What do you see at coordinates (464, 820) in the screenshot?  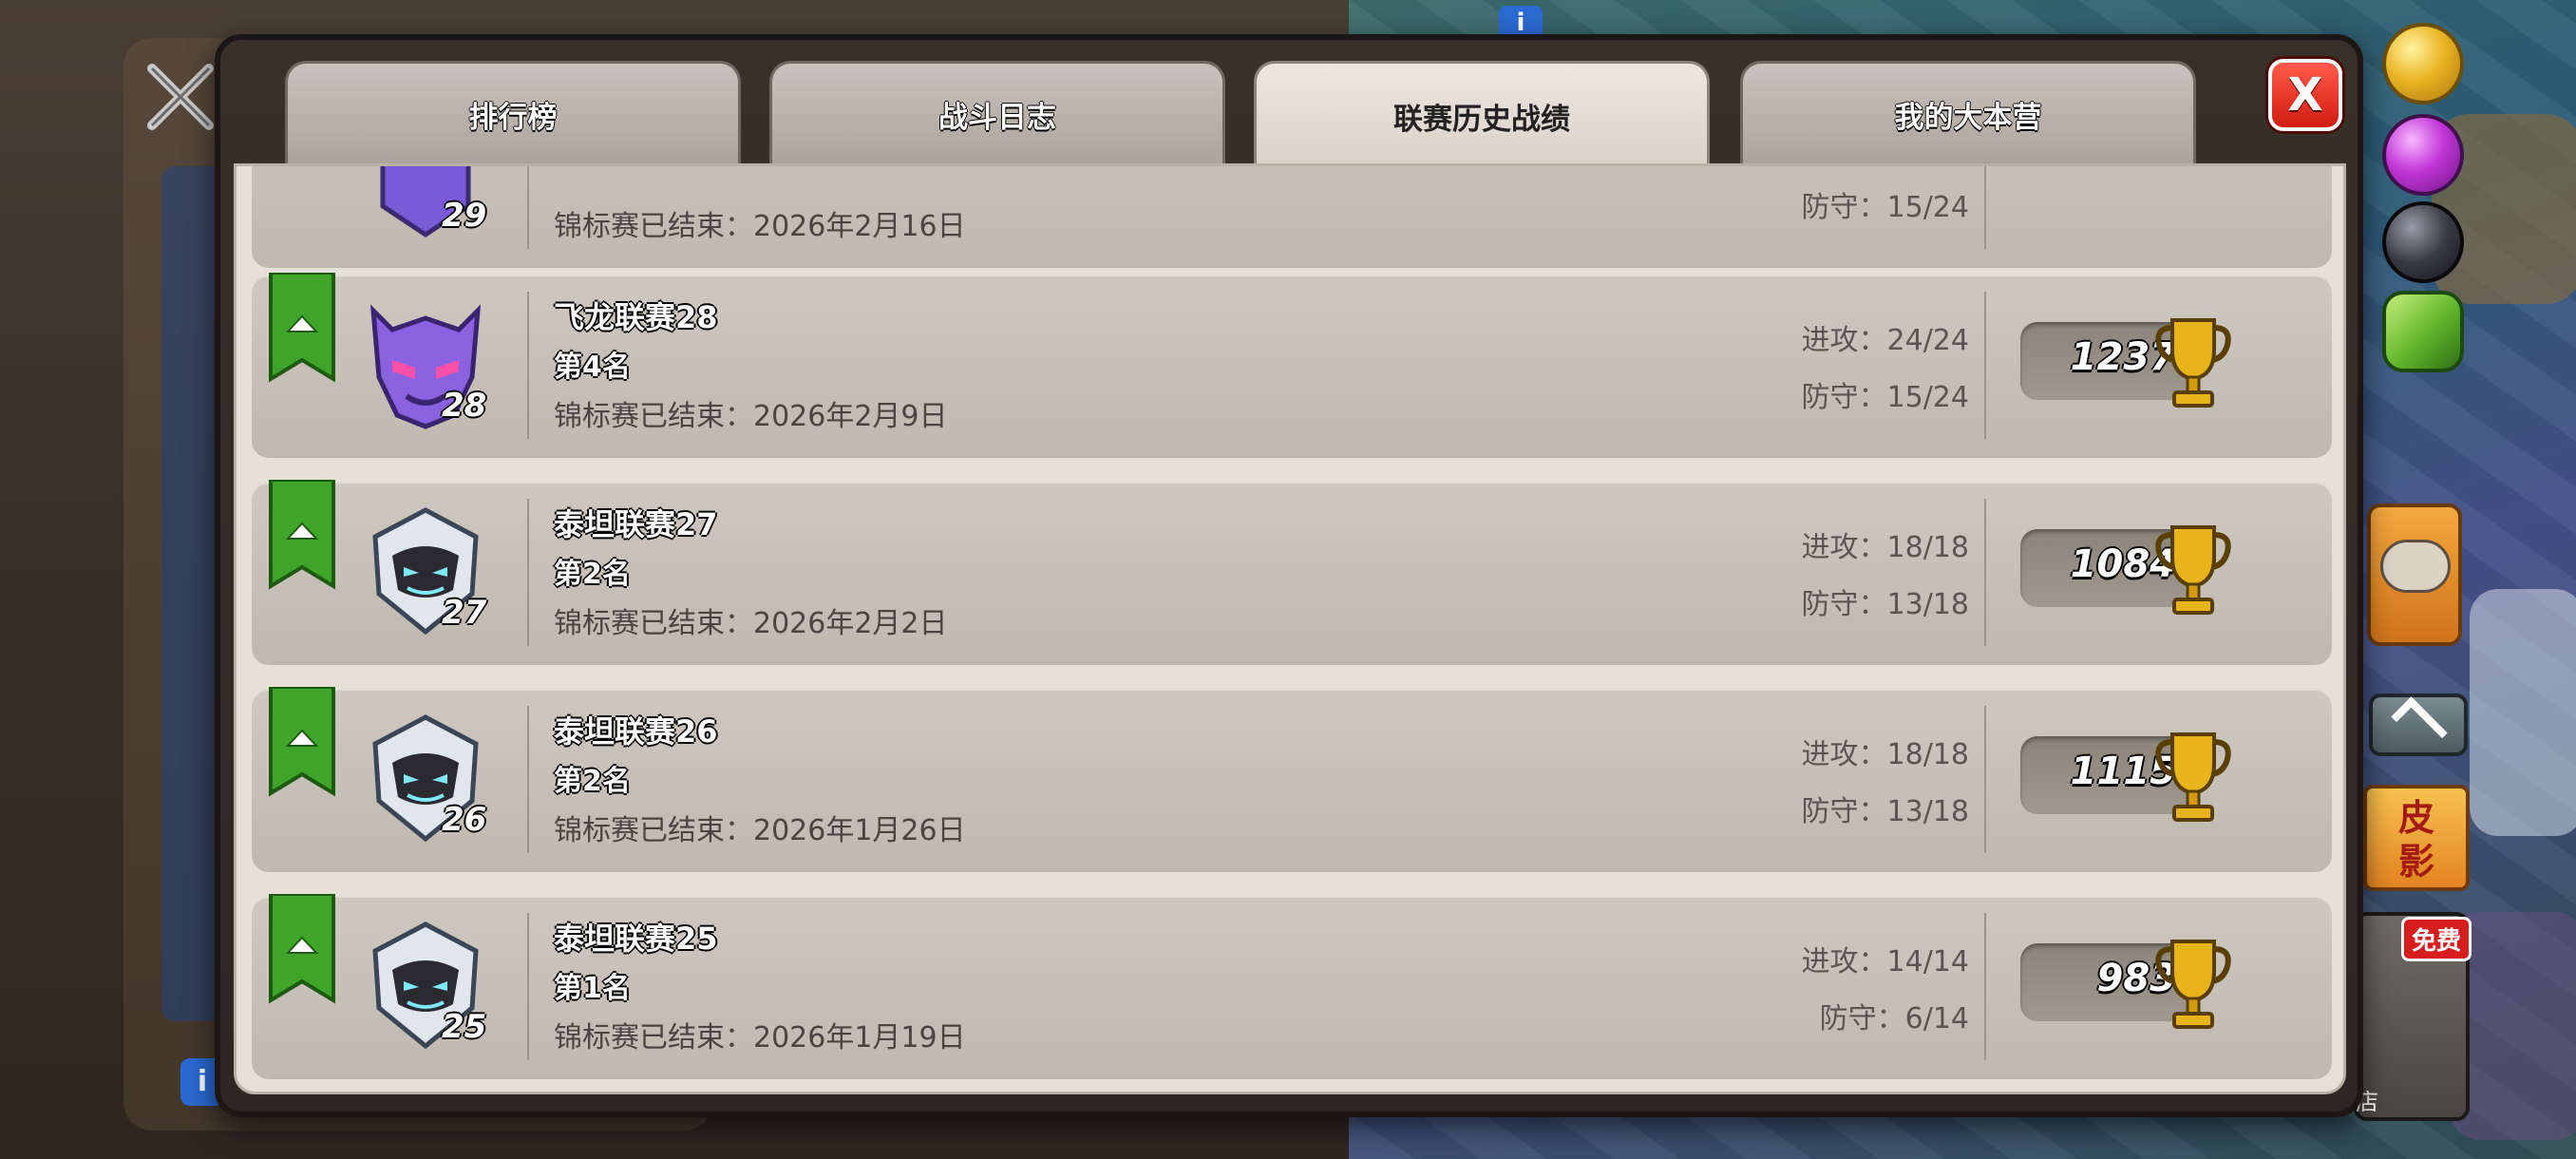 I see `league-badge-level: 26` at bounding box center [464, 820].